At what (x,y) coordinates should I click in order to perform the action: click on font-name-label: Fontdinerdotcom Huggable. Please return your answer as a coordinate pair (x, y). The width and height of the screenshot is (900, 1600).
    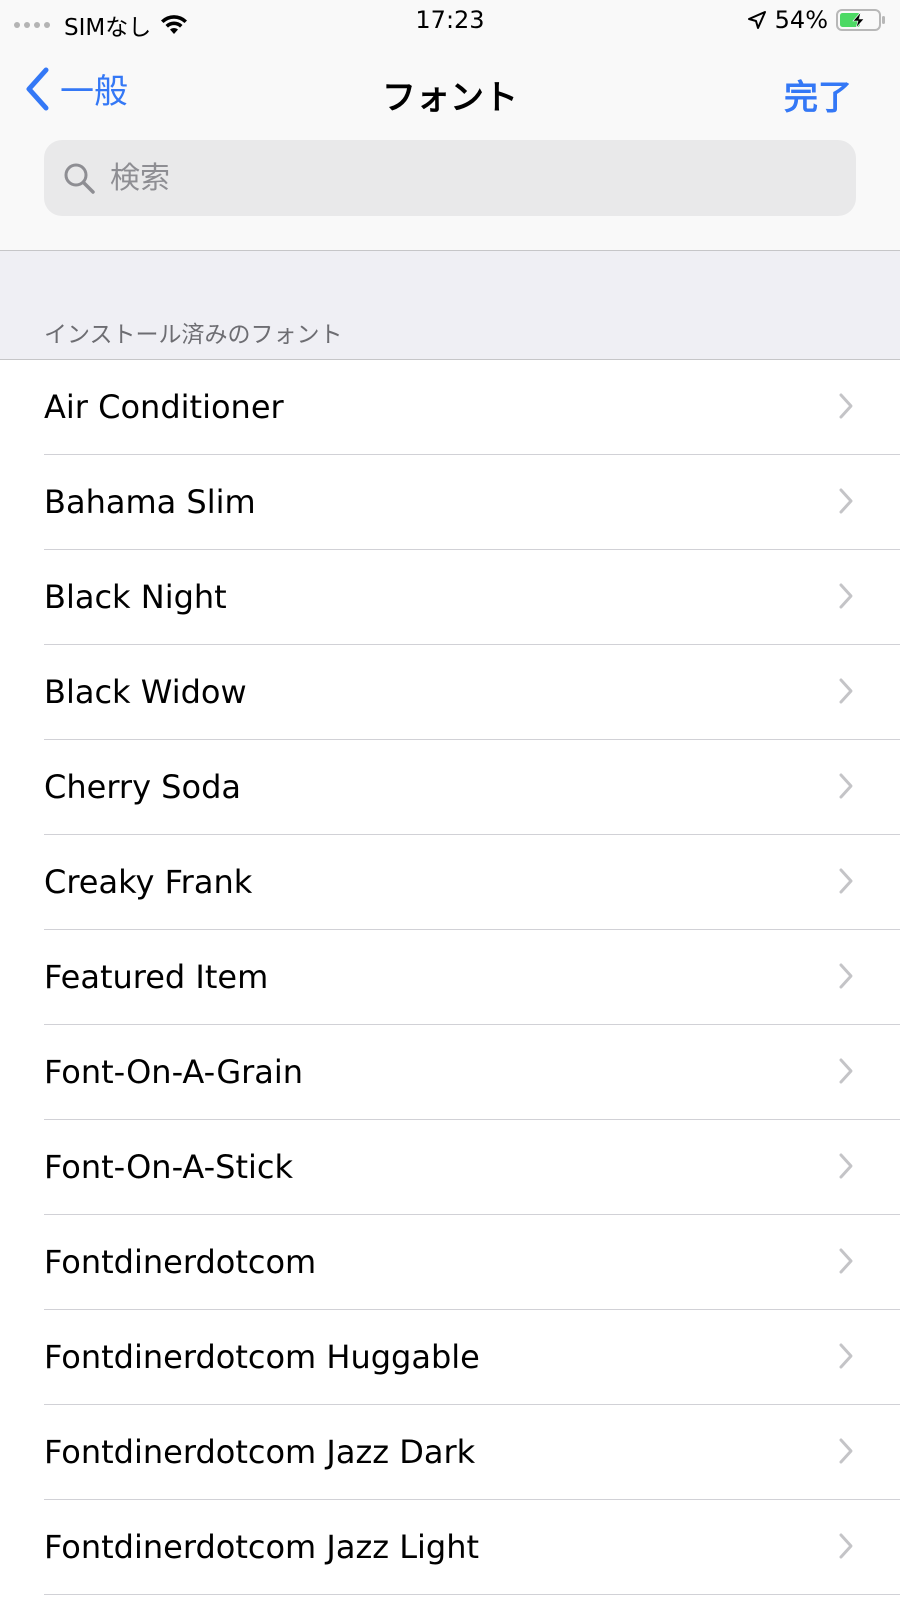
    Looking at the image, I should click on (262, 1357).